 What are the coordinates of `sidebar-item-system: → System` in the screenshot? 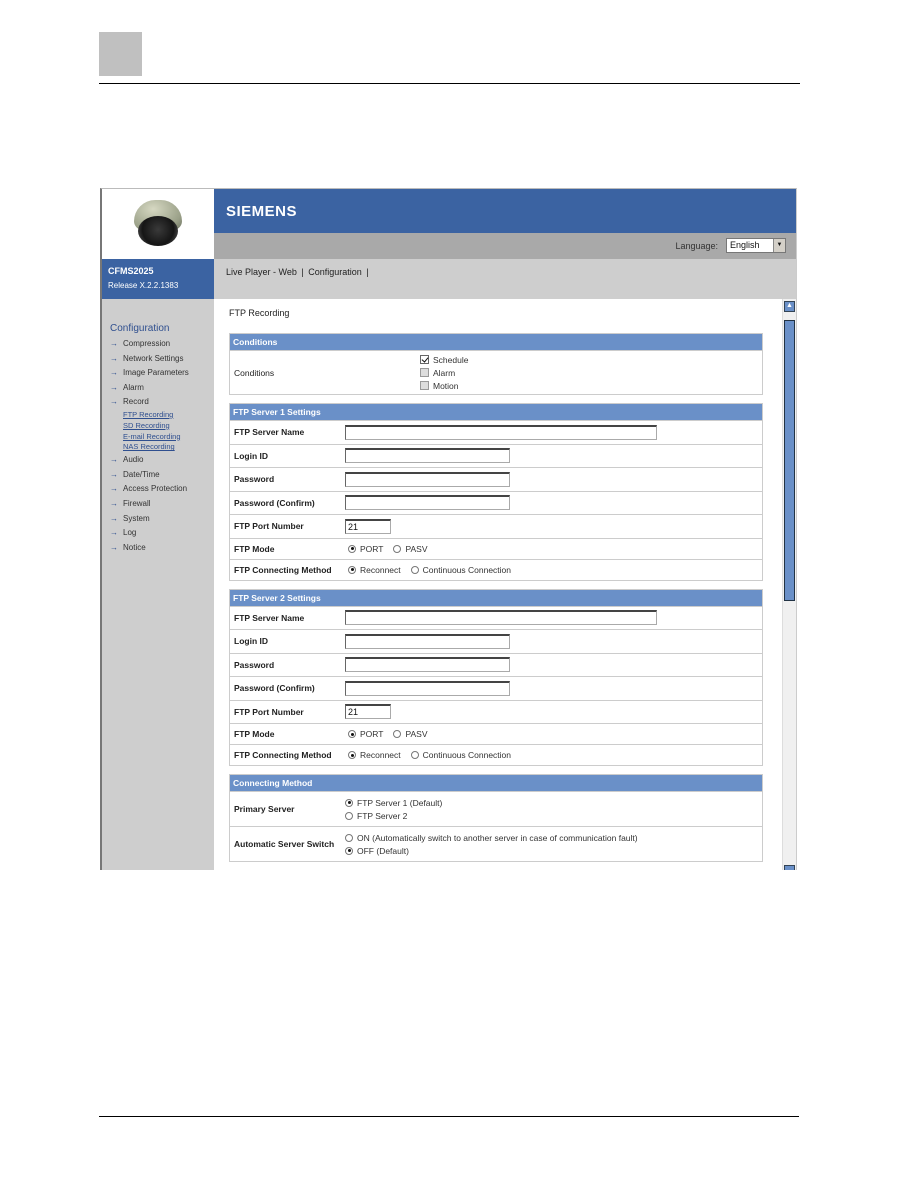 It's located at (158, 519).